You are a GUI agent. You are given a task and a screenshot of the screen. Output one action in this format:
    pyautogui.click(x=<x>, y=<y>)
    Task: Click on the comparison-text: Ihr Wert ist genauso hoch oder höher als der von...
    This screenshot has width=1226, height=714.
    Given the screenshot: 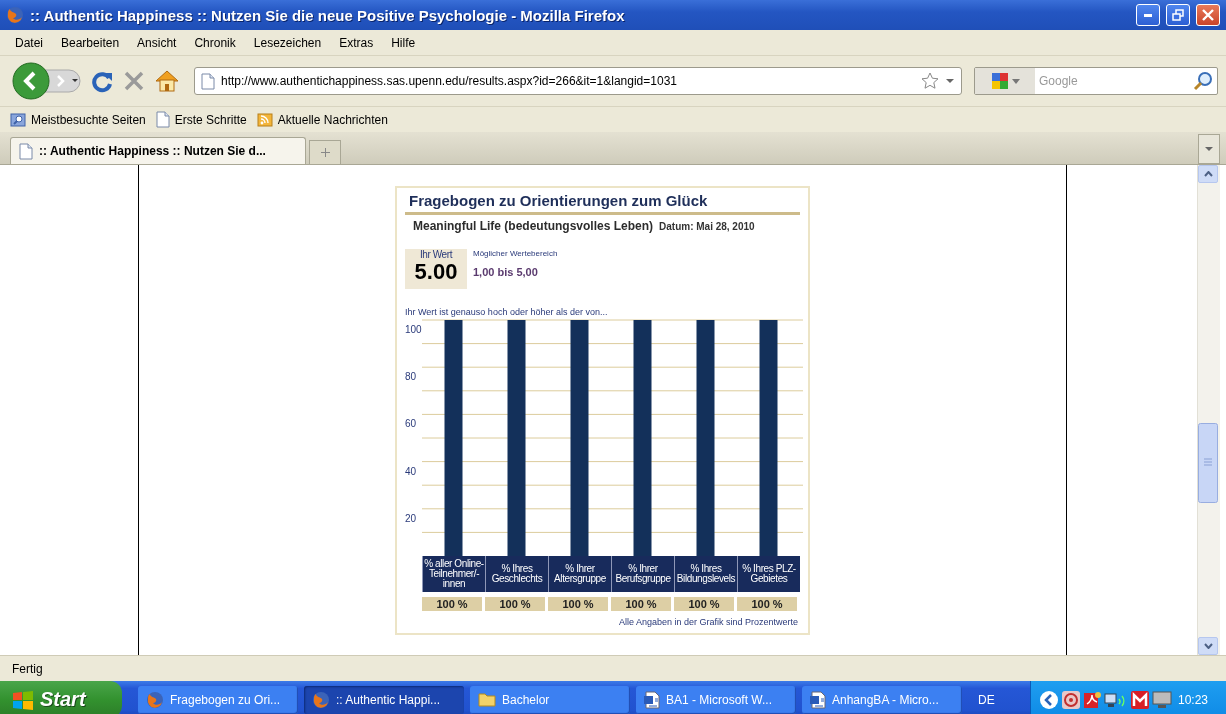 What is the action you would take?
    pyautogui.click(x=507, y=312)
    